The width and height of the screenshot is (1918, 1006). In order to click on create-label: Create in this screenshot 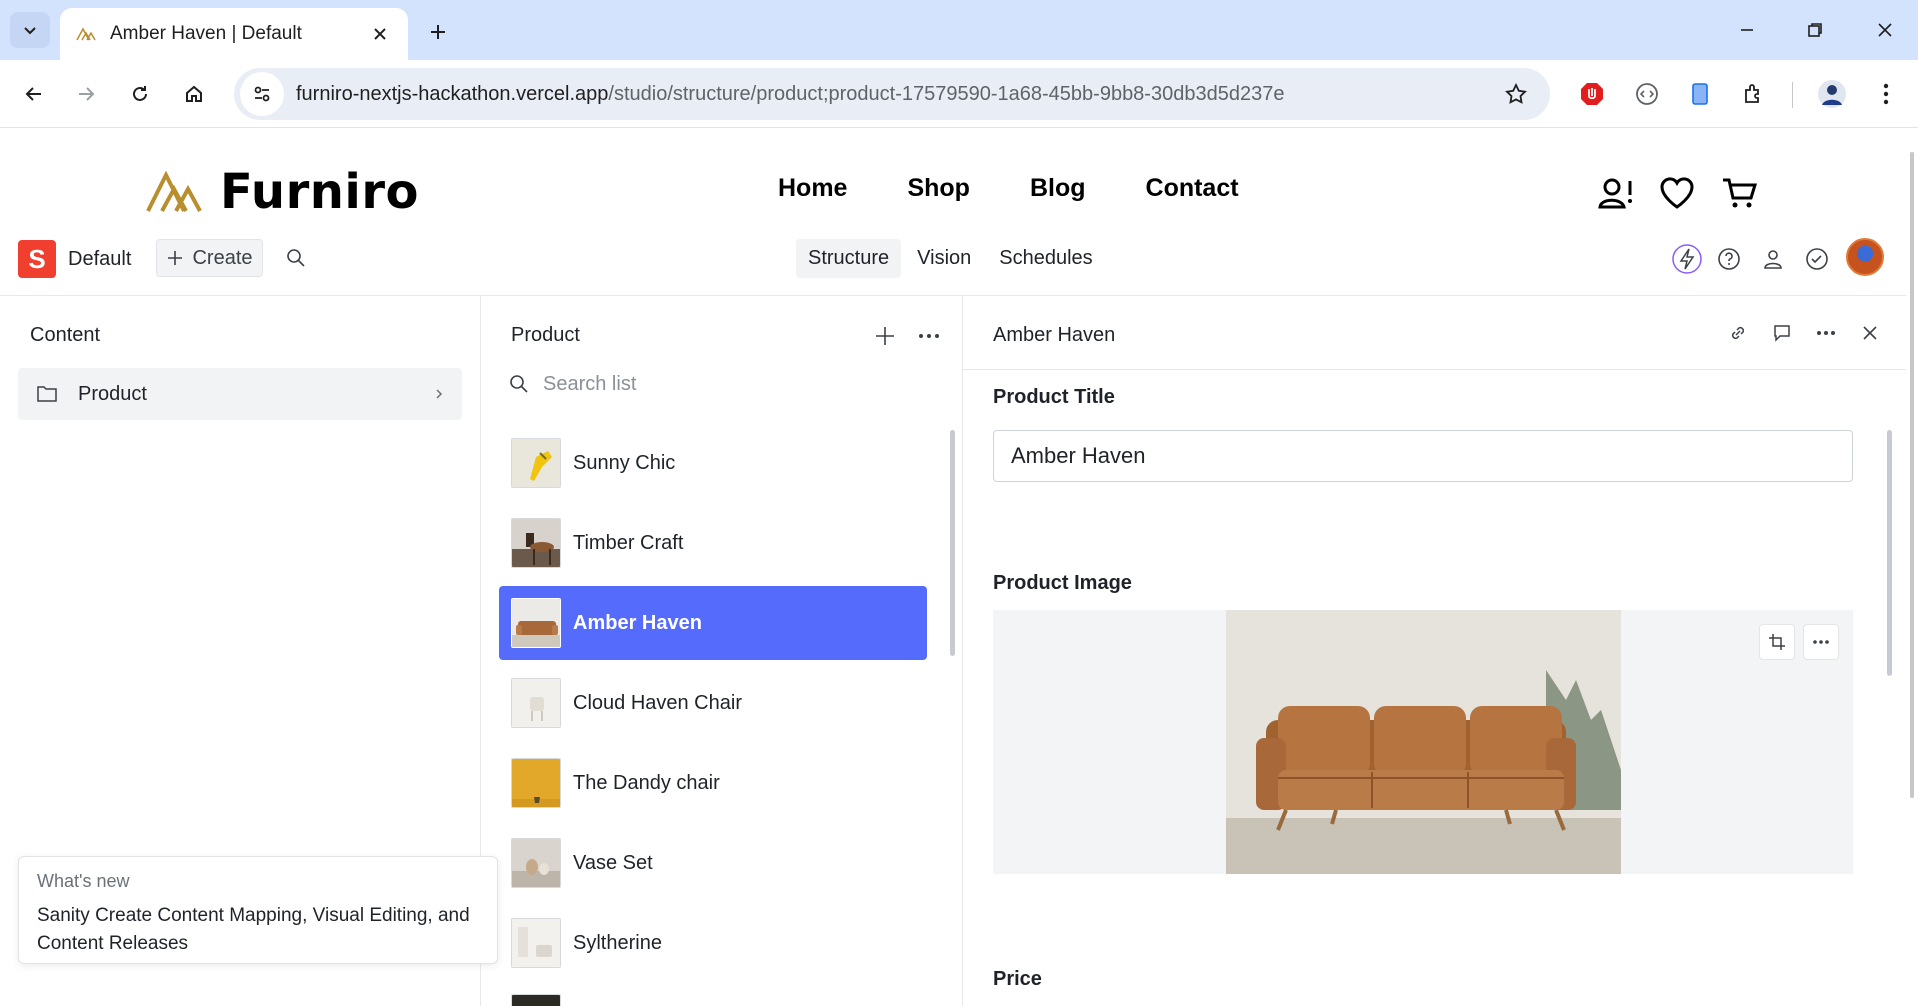, I will do `click(222, 257)`.